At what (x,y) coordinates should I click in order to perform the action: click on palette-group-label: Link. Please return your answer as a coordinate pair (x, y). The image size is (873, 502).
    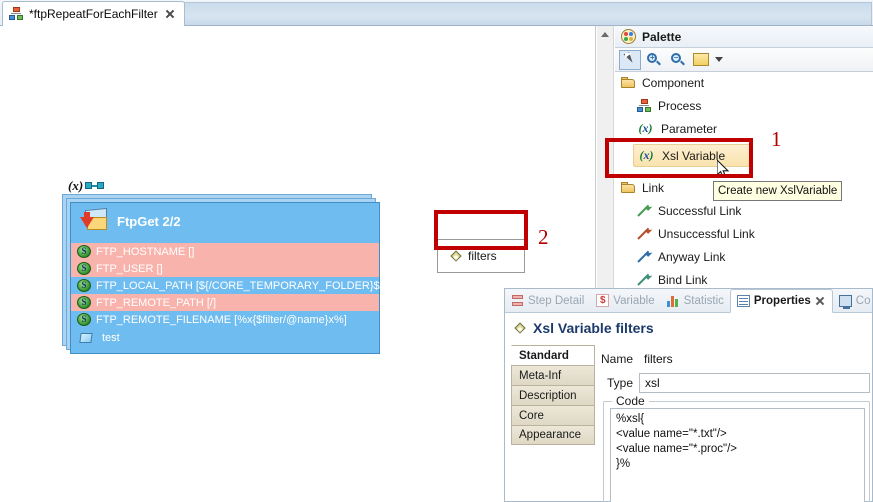
    Looking at the image, I should click on (653, 188).